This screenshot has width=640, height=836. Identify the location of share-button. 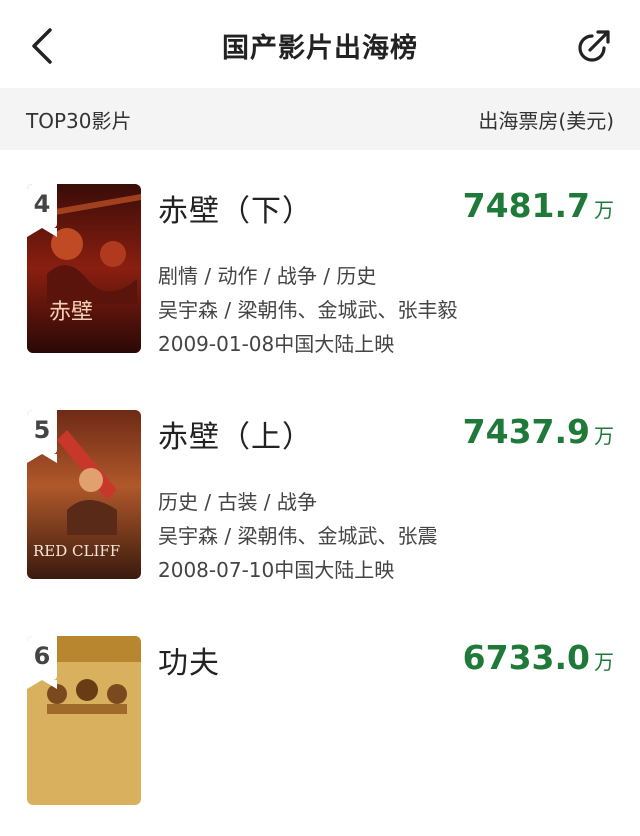
(594, 46).